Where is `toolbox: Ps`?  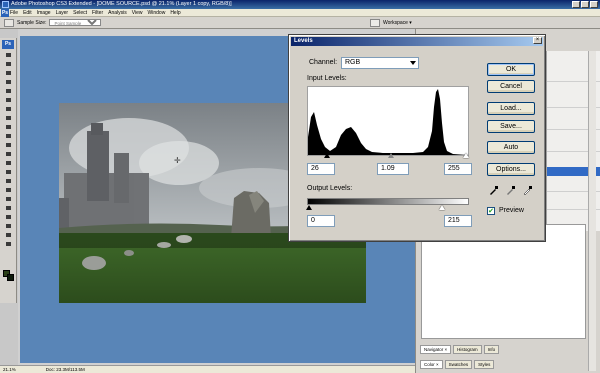 toolbox: Ps is located at coordinates (8, 170).